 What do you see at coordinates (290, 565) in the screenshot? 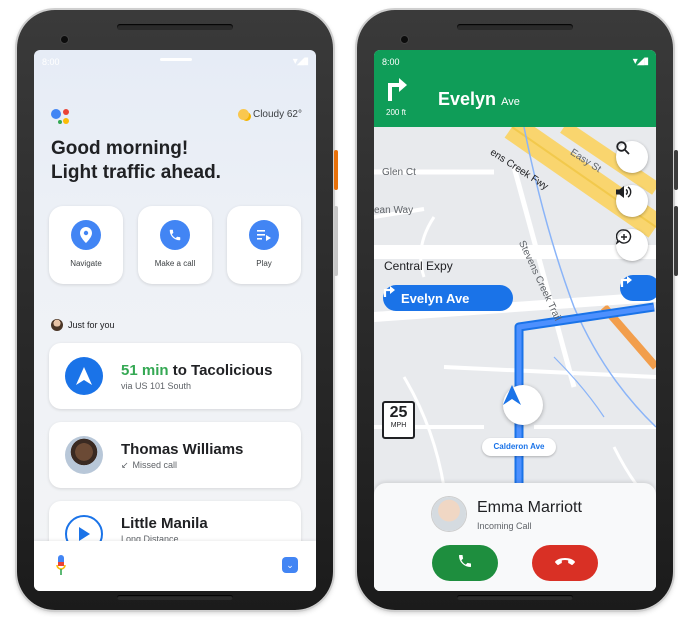
I see `keyboard-toggle-icon: ⌄` at bounding box center [290, 565].